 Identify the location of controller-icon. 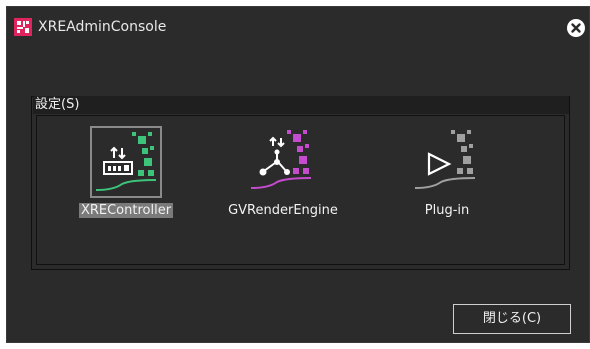
(126, 161).